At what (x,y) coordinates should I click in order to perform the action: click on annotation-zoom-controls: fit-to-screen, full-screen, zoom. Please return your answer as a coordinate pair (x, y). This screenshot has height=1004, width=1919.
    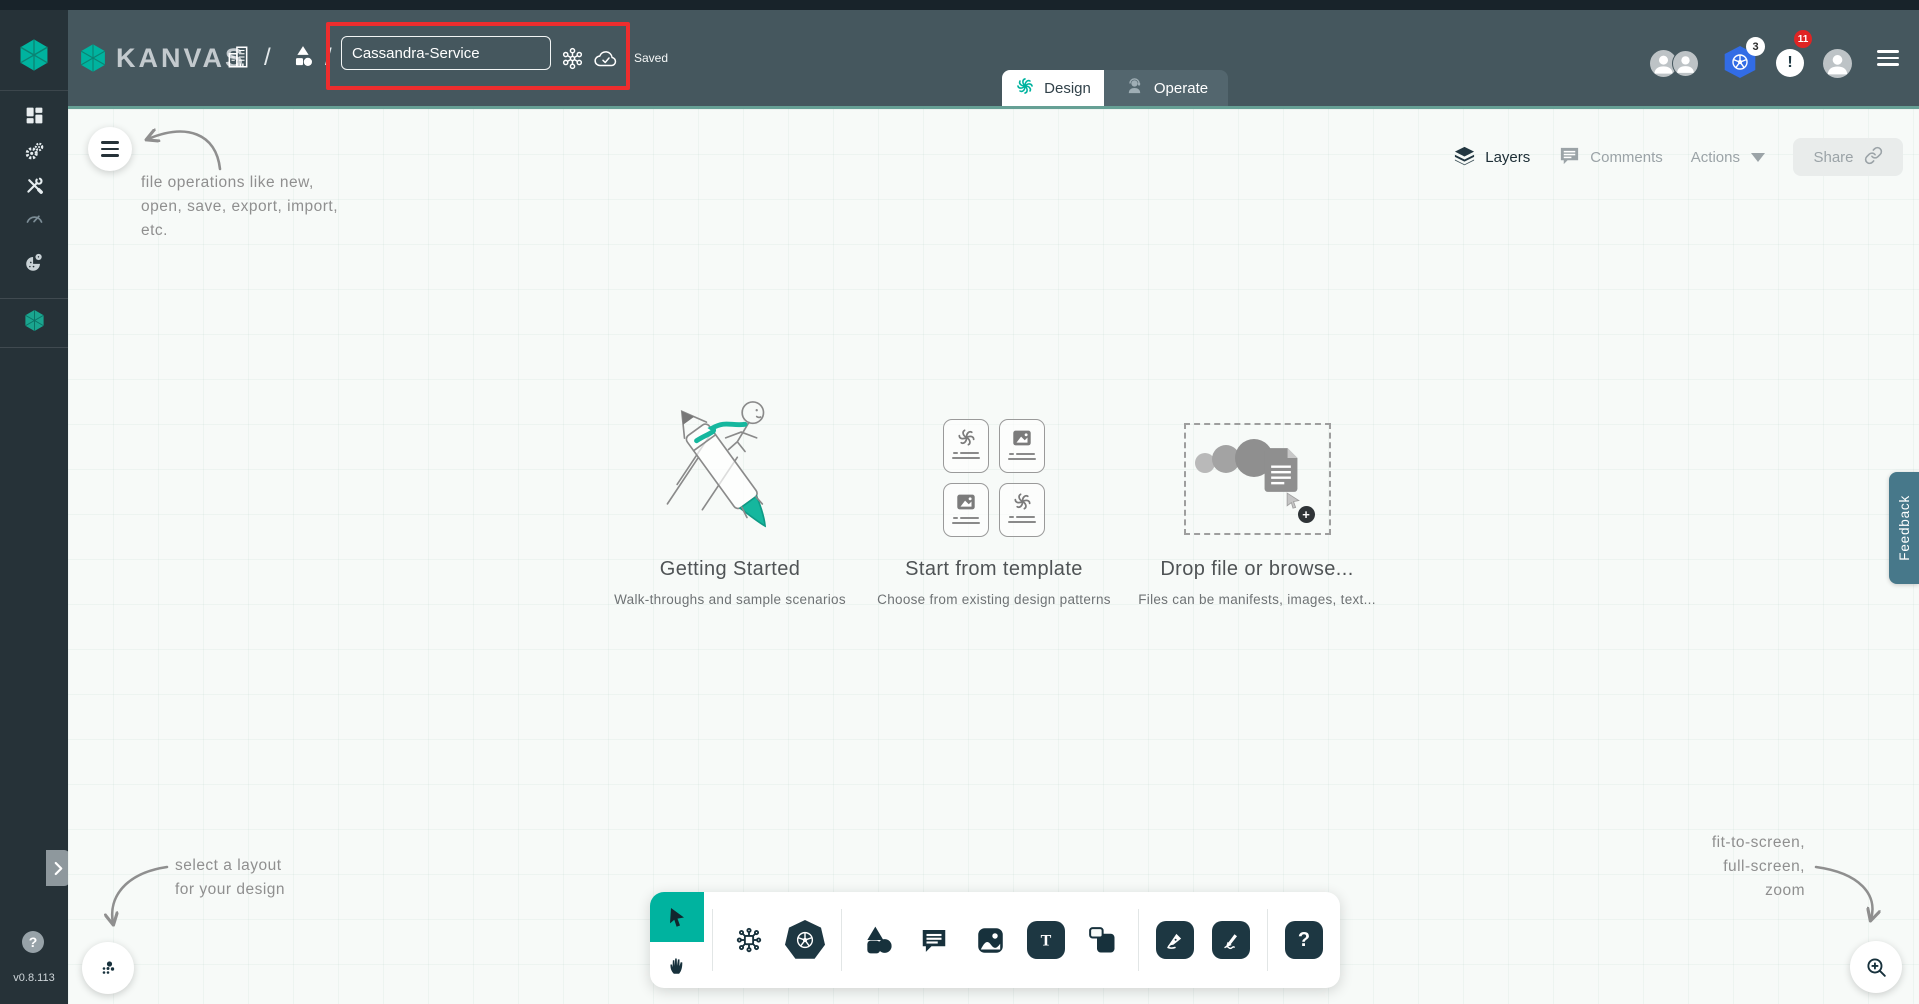
    Looking at the image, I should click on (1758, 866).